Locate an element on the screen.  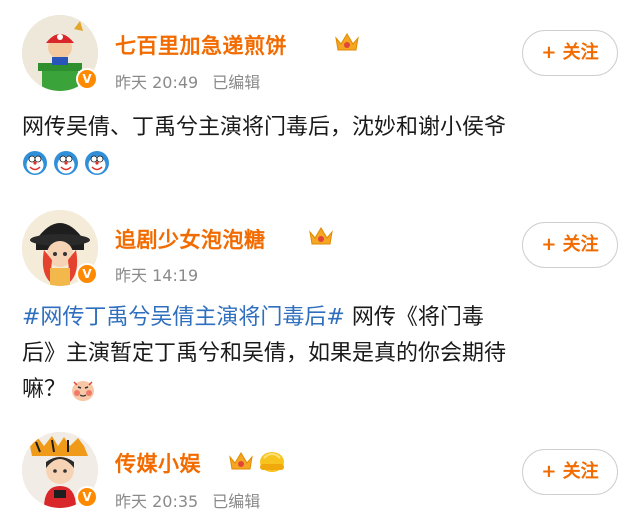
username: 传媒小娱 is located at coordinates (158, 463).